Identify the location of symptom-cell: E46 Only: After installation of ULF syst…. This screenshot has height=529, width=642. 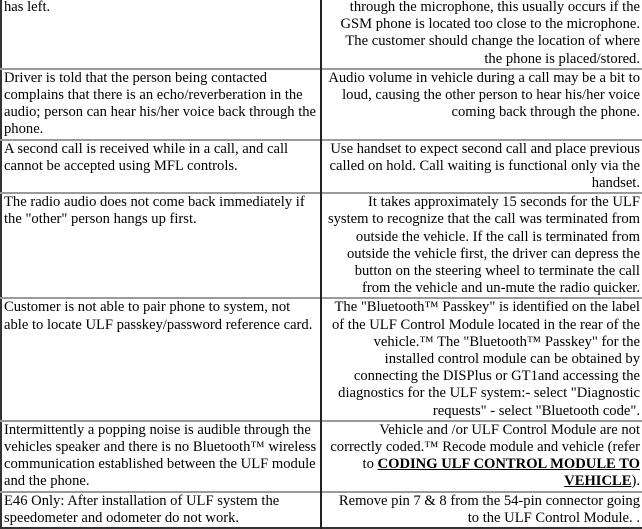
(161, 509).